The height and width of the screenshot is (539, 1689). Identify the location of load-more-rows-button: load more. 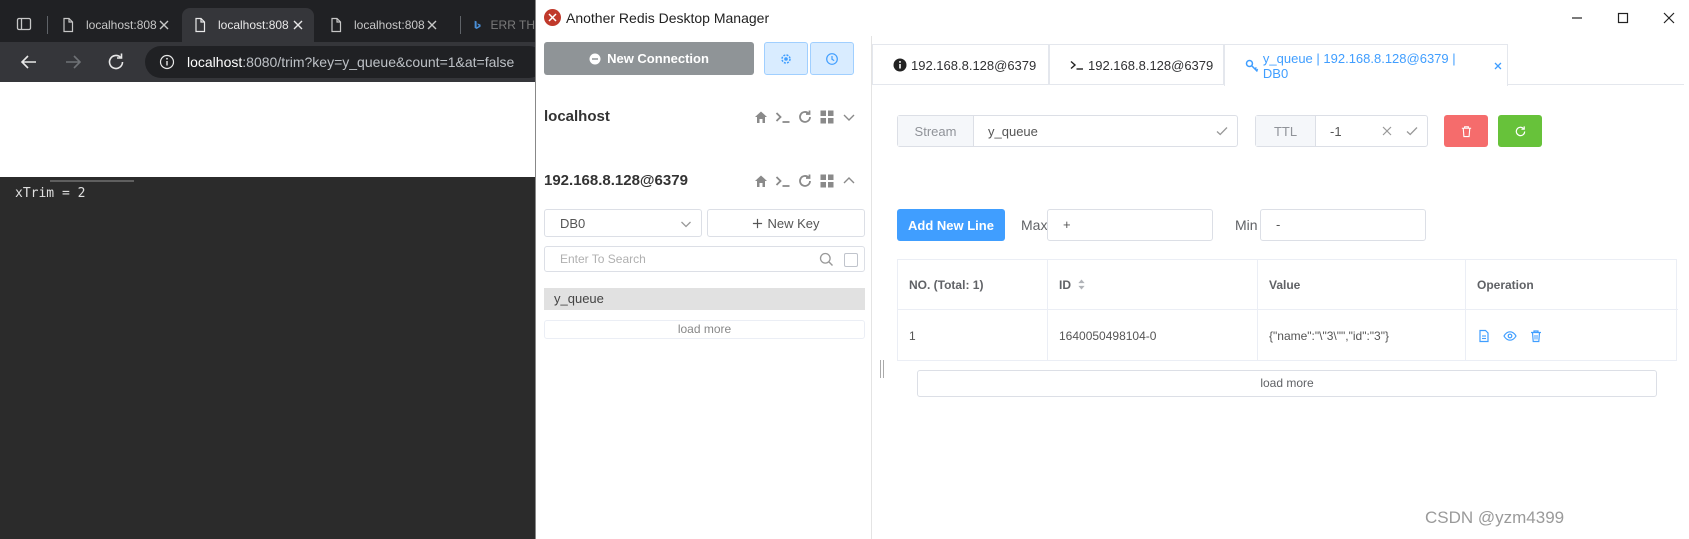
(1287, 383).